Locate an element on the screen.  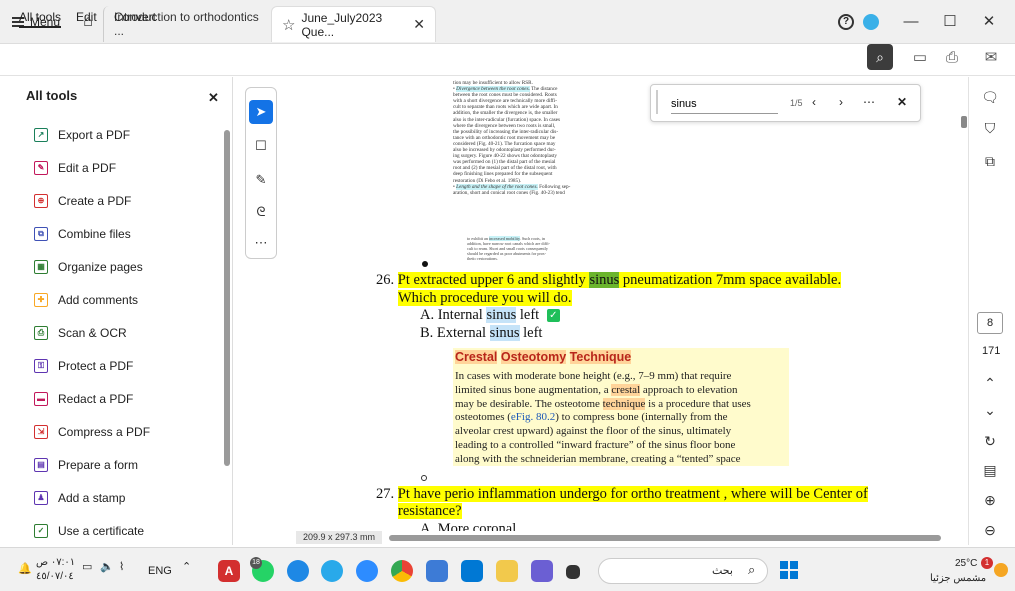
taskbar-search-box is located at coordinates (683, 571).